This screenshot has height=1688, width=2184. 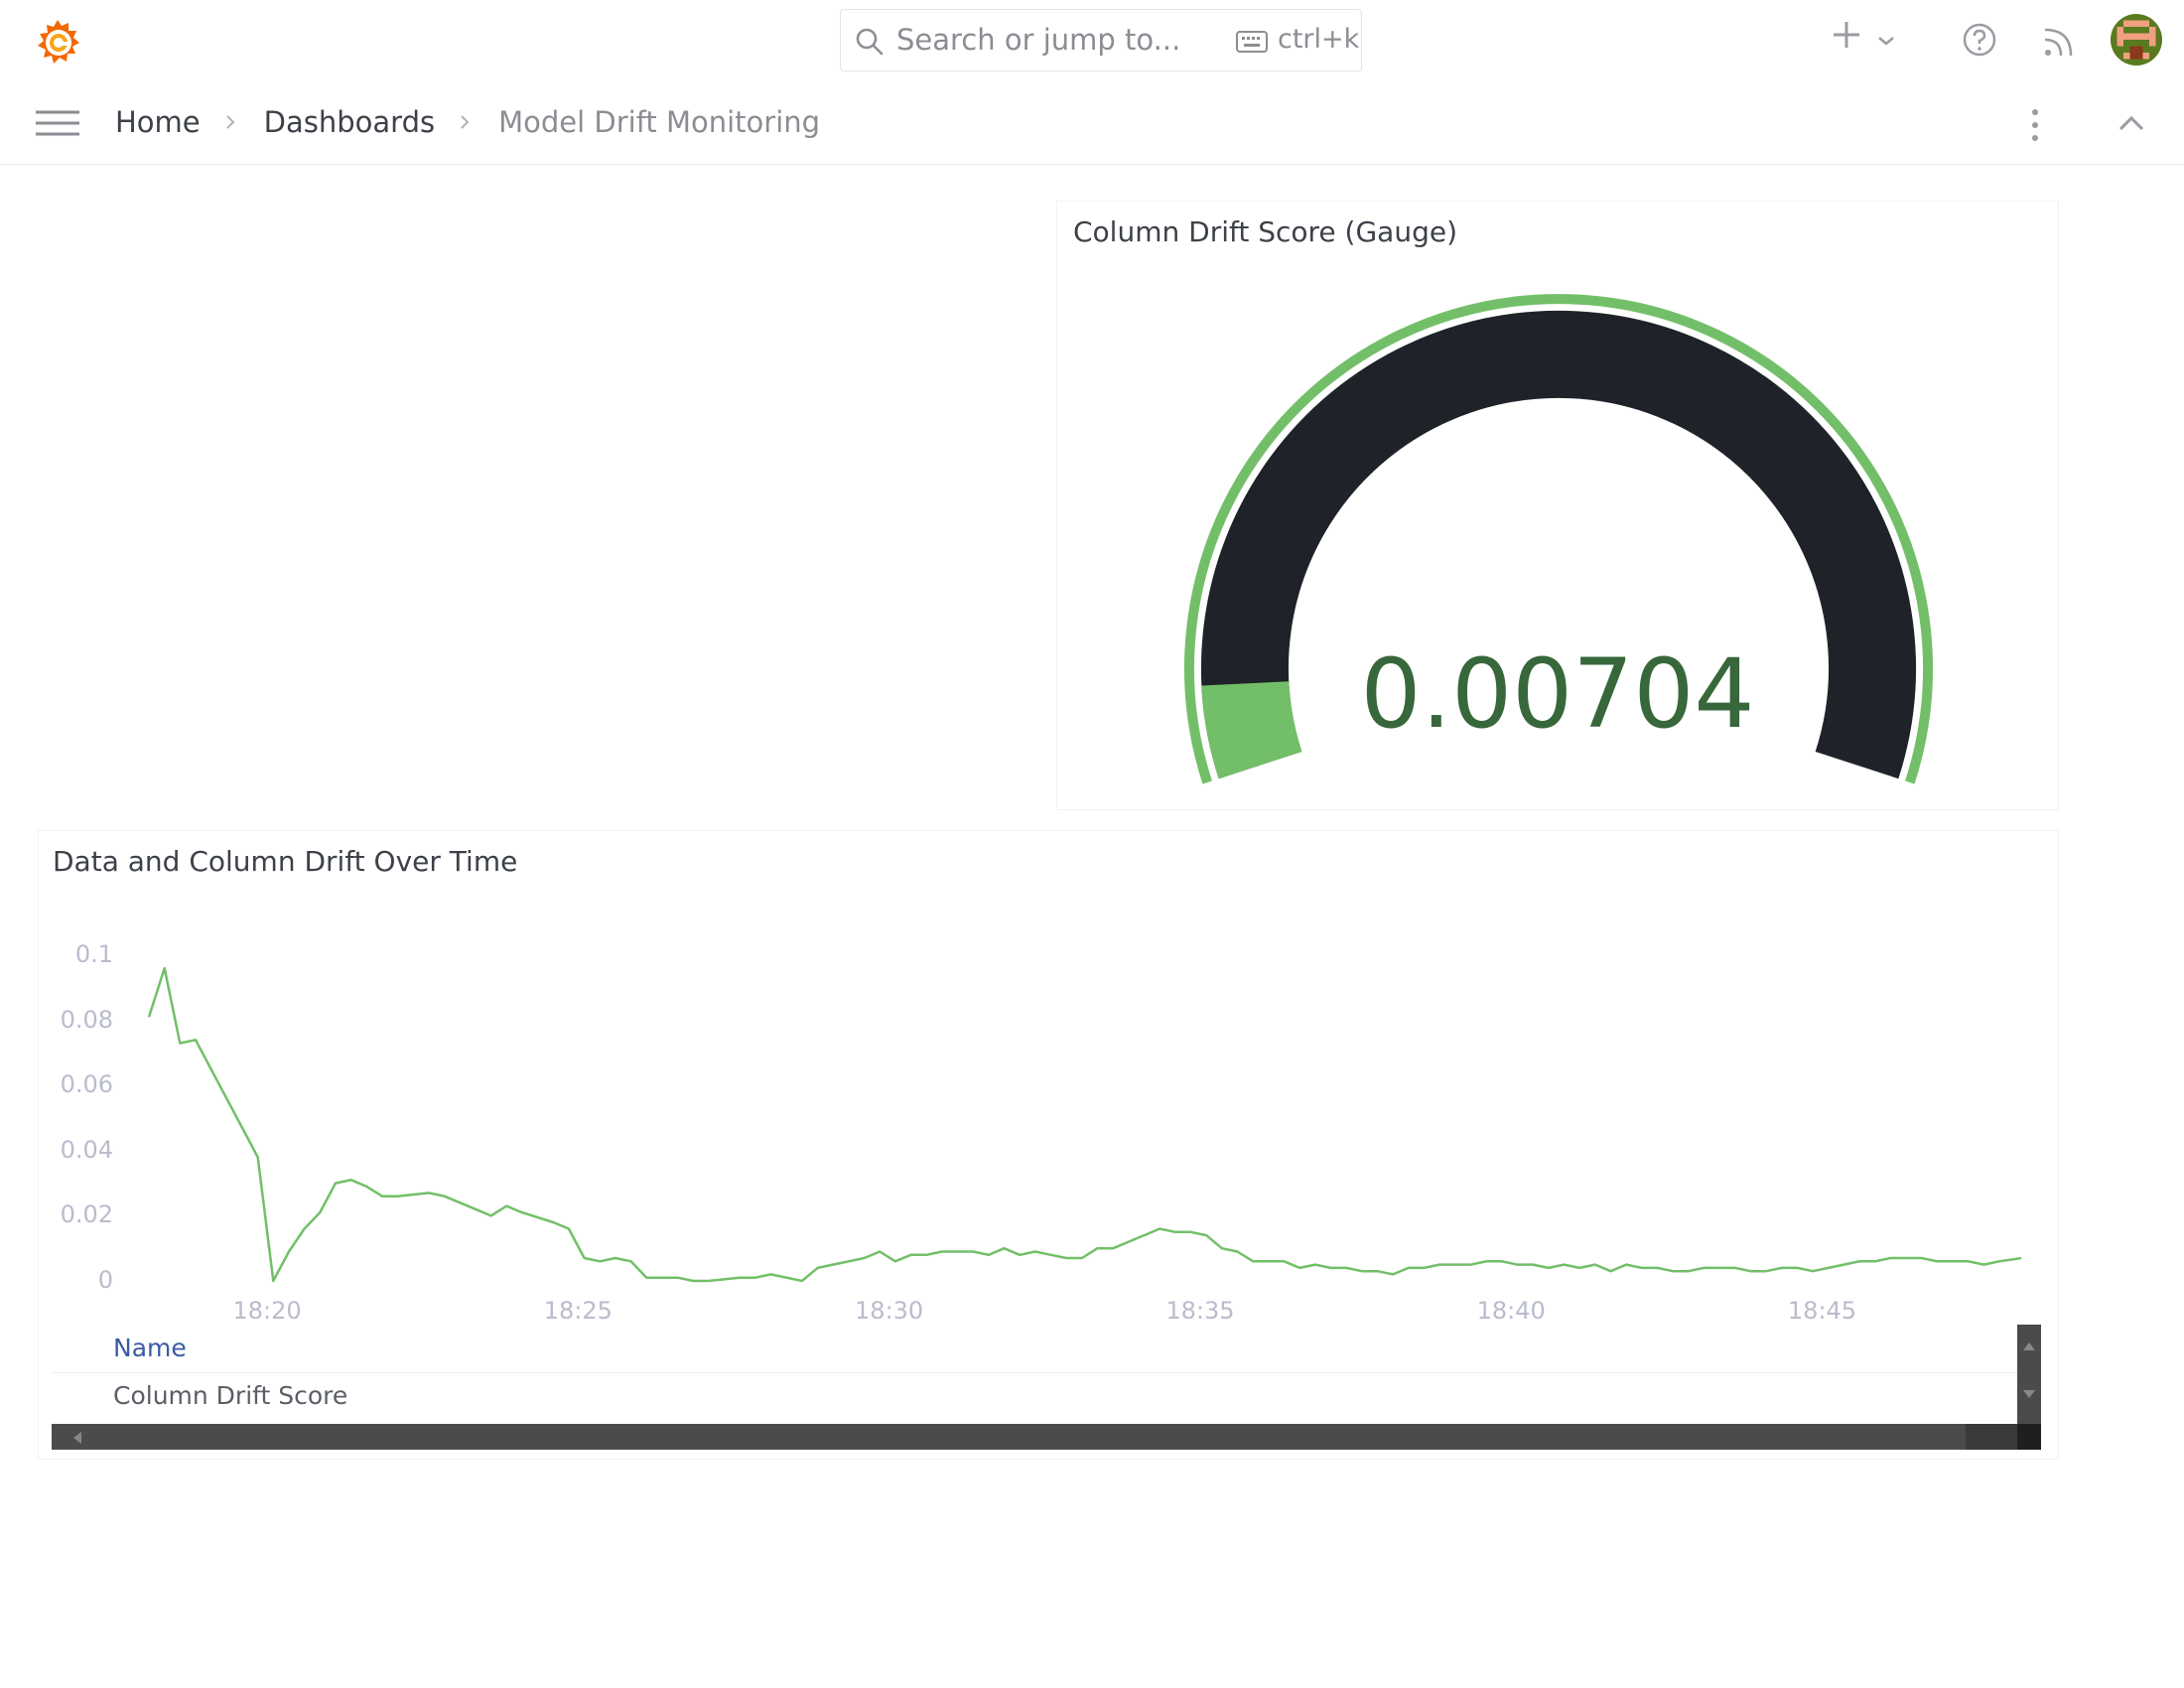 What do you see at coordinates (1991, 1437) in the screenshot?
I see `scroll-thumb` at bounding box center [1991, 1437].